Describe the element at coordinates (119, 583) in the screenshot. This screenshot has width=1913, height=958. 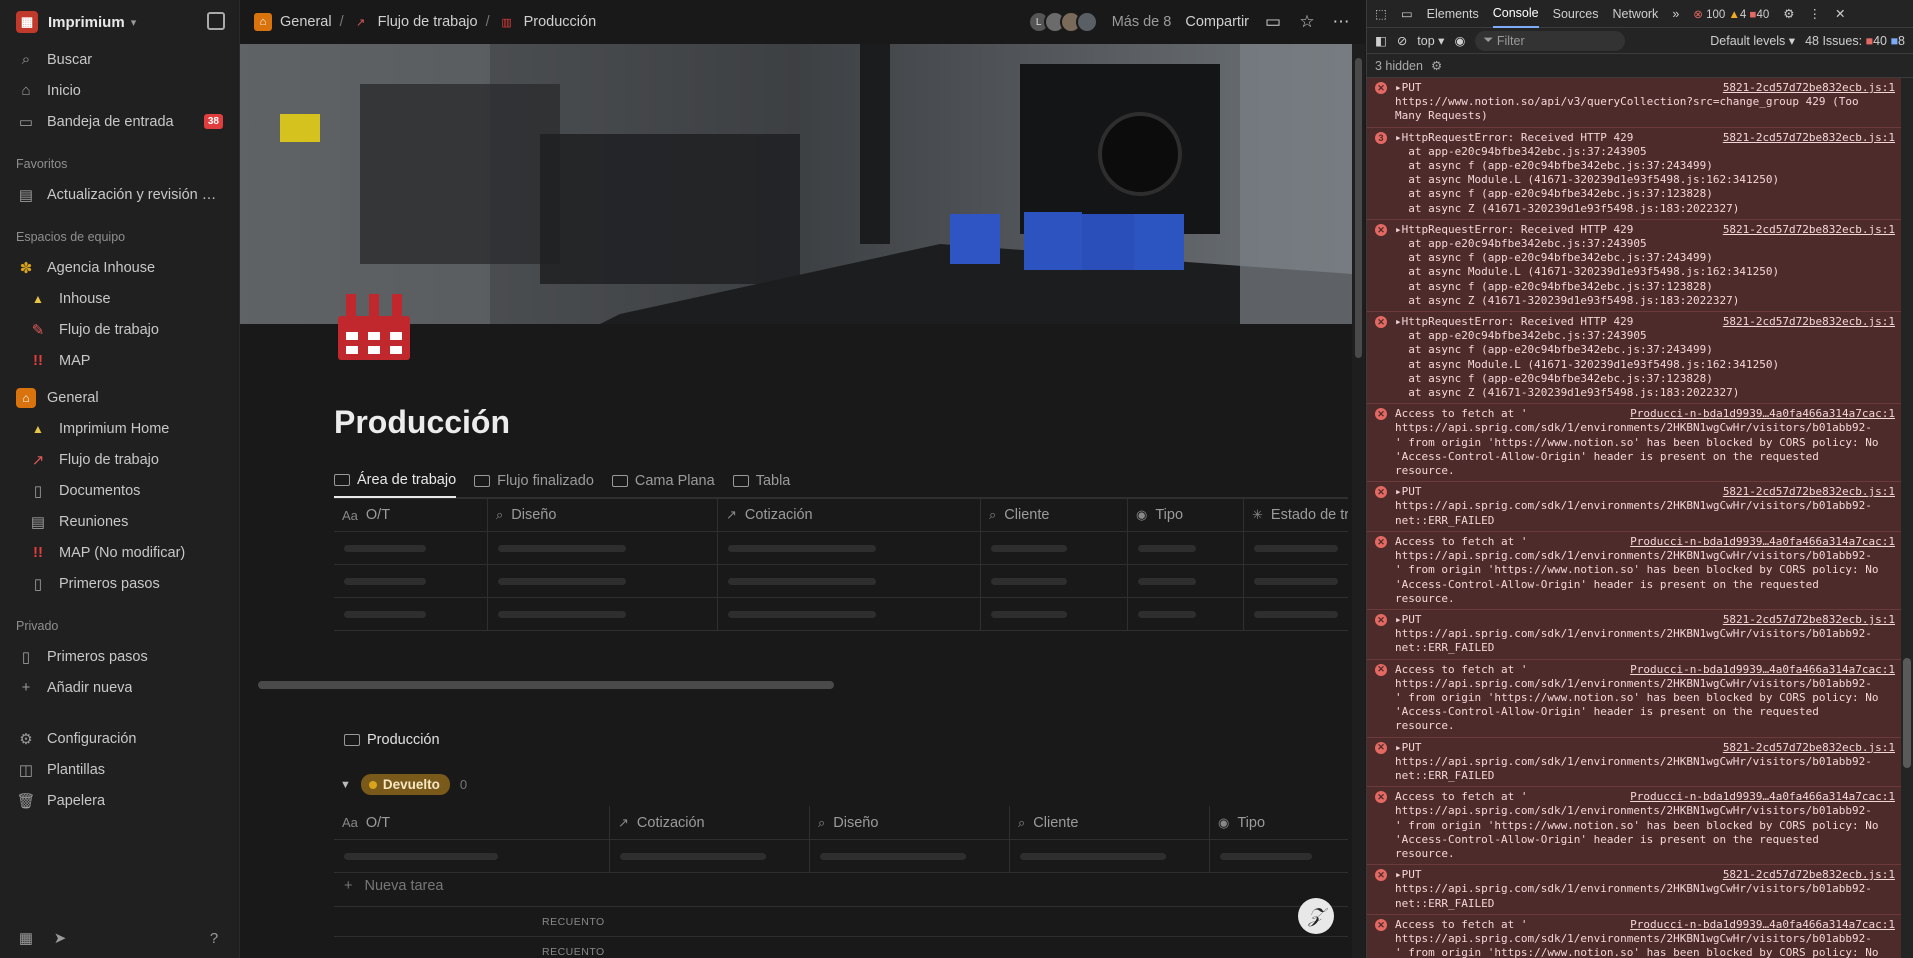
I see `sidebar-item-page: ▯ Primeros pasos` at that location.